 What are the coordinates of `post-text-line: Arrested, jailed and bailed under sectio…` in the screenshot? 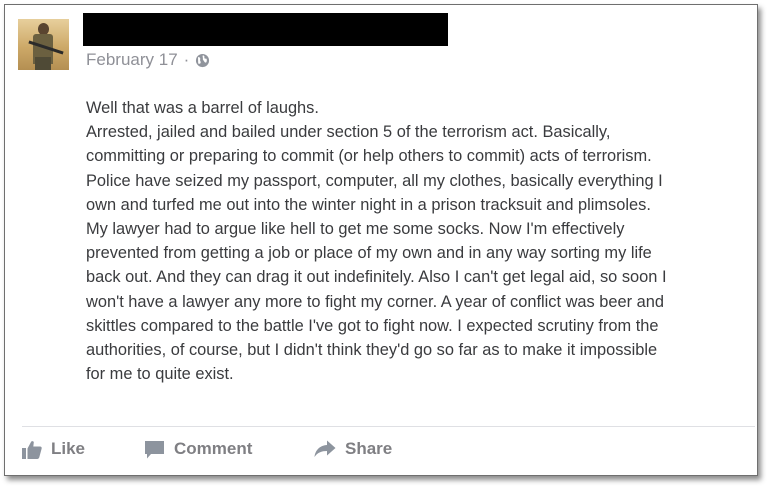 It's located at (348, 132).